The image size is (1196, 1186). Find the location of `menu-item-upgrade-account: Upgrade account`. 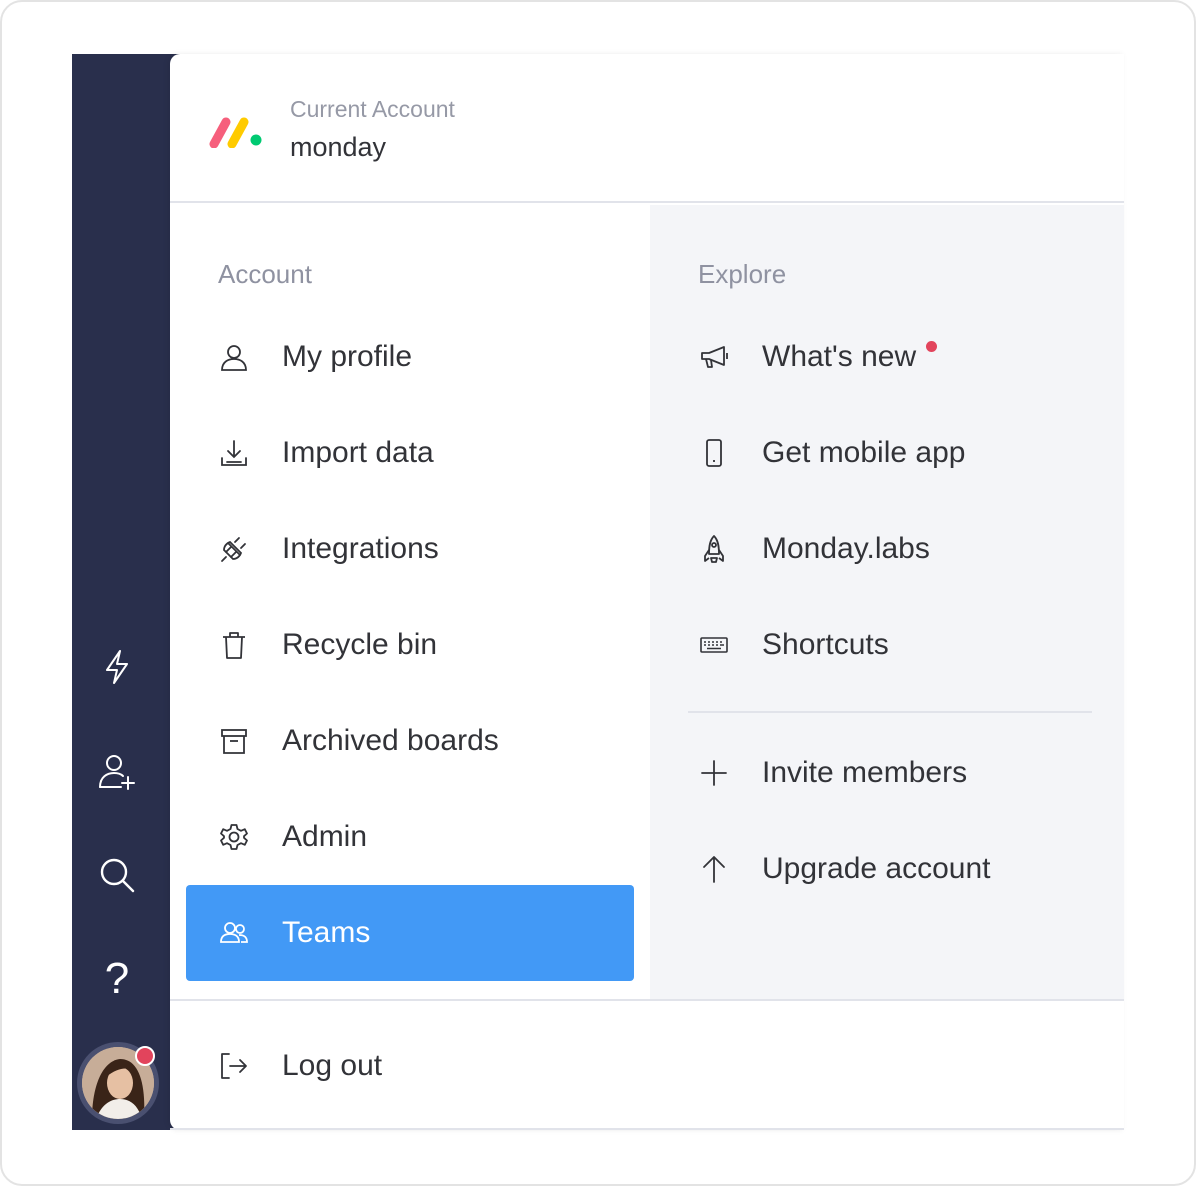

menu-item-upgrade-account: Upgrade account is located at coordinates (886, 869).